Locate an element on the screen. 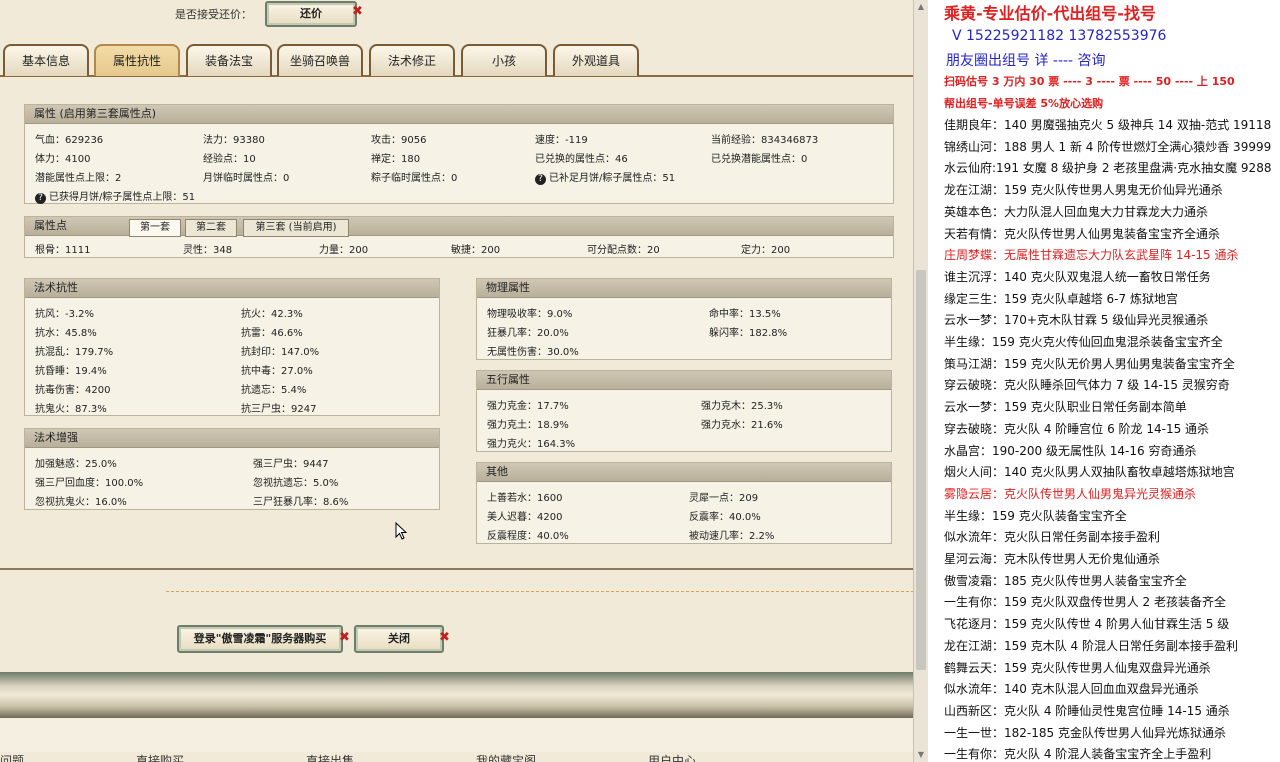 This screenshot has width=1280, height=762. boost-item: 强三尸回血度：100.0% is located at coordinates (89, 483).